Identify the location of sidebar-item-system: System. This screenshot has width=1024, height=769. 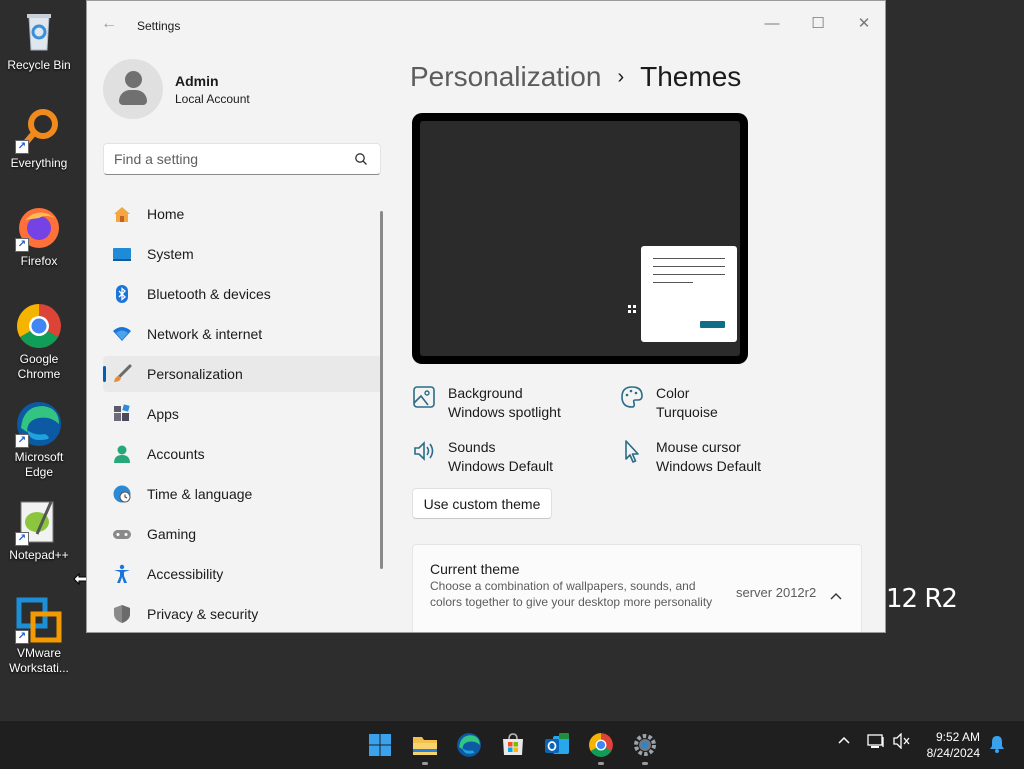
(243, 254).